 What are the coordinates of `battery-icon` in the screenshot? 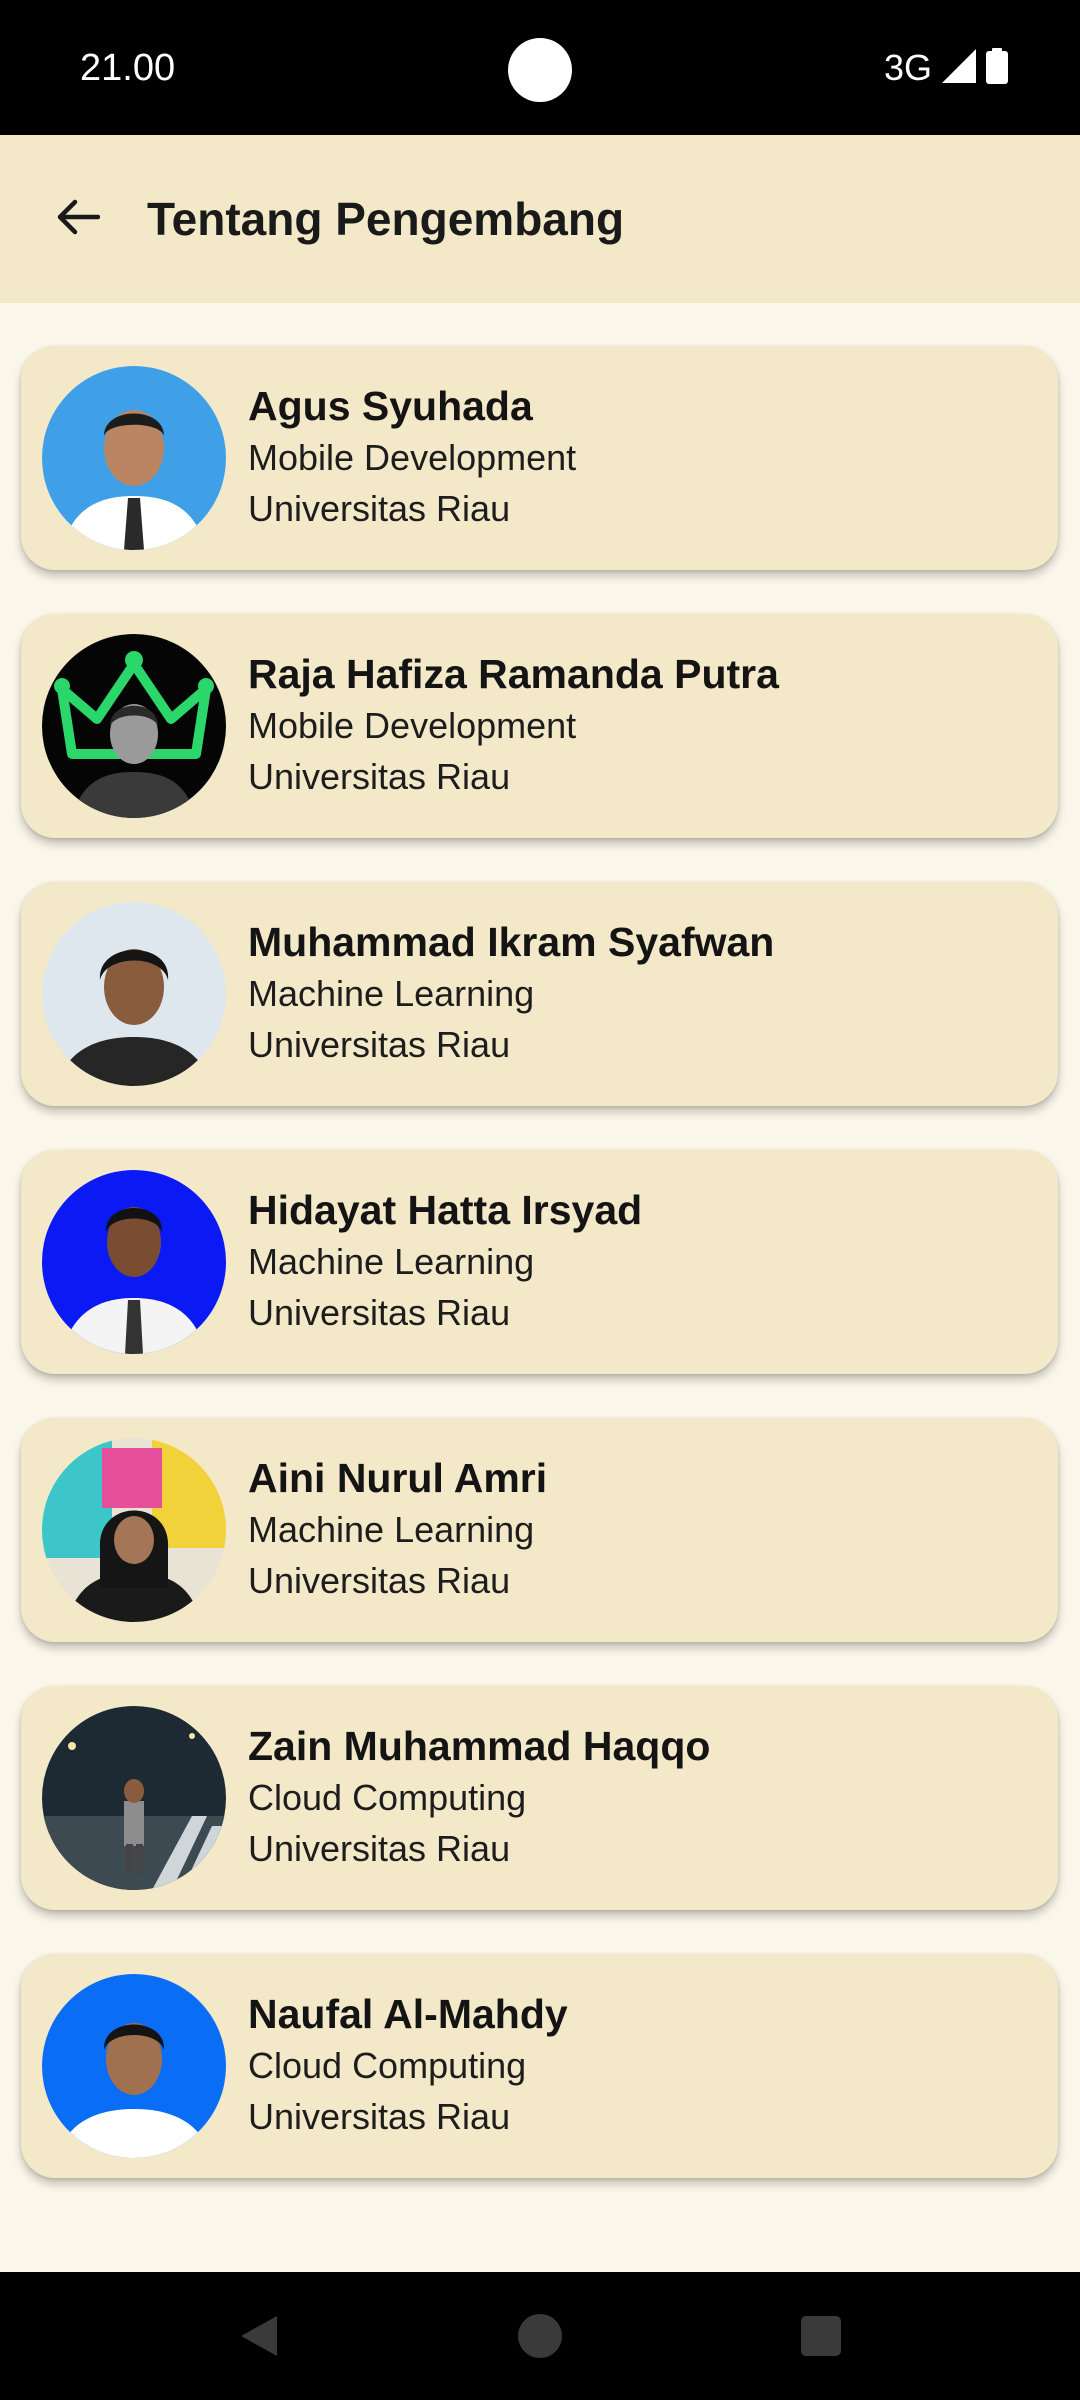 It's located at (997, 68).